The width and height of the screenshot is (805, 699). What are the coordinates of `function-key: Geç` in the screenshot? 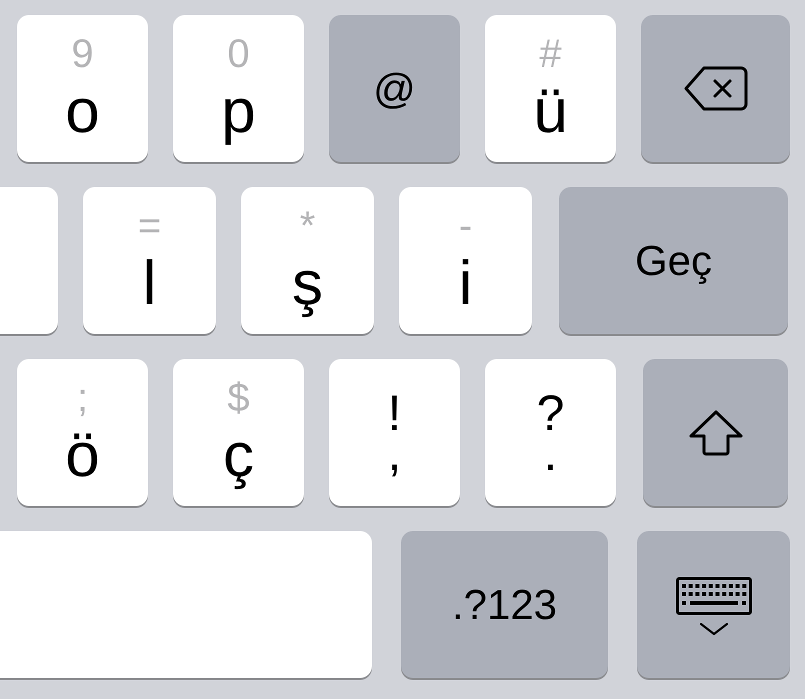 It's located at (673, 260).